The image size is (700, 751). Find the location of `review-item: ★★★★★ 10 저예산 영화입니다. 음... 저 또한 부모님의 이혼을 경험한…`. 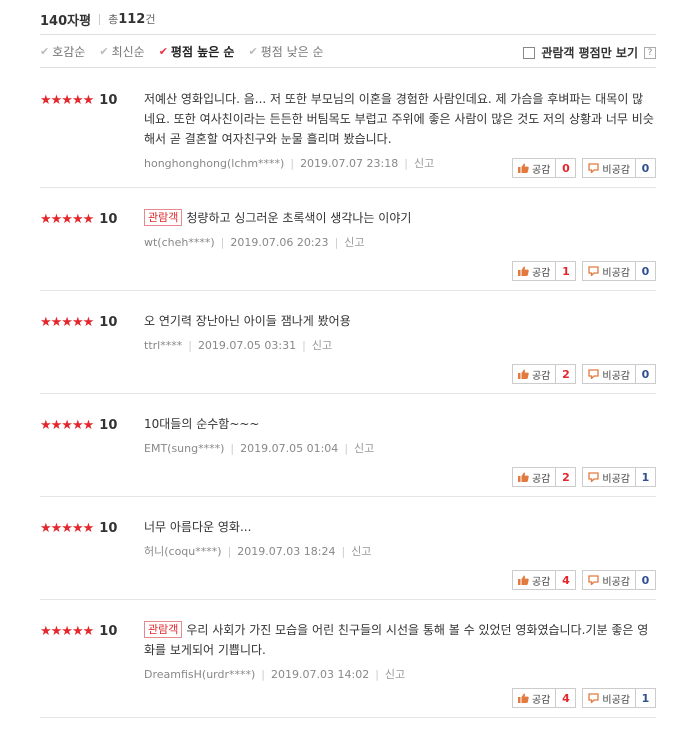

review-item: ★★★★★ 10 저예산 영화입니다. 음... 저 또한 부모님의 이혼을 경험한… is located at coordinates (348, 128).